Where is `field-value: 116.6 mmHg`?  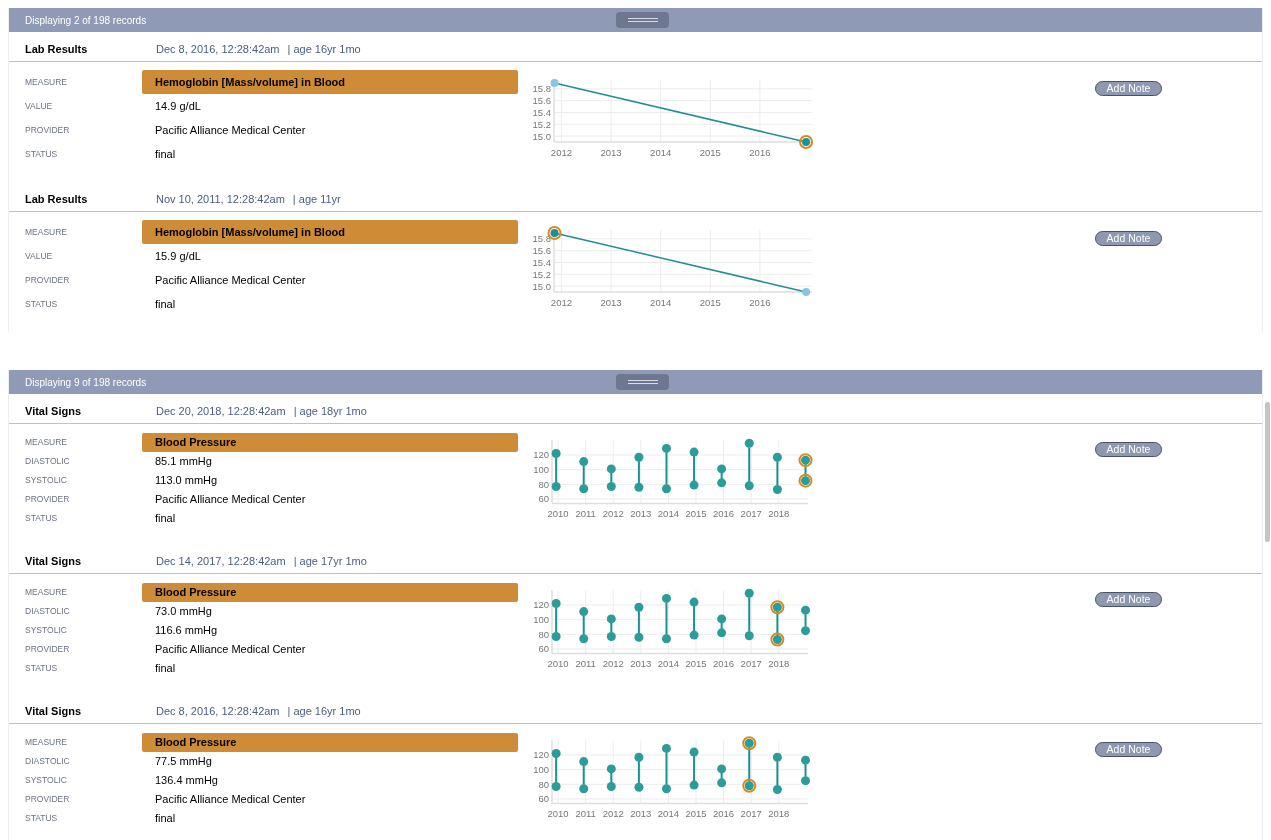 field-value: 116.6 mmHg is located at coordinates (186, 631).